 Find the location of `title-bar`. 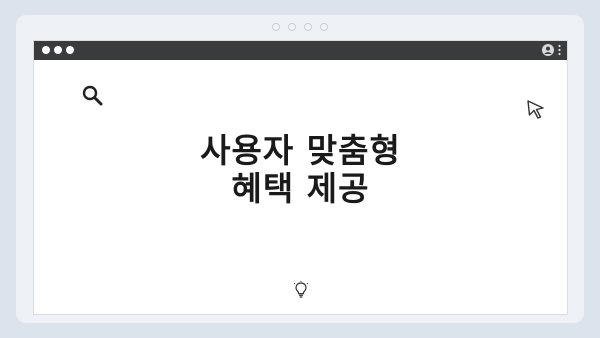

title-bar is located at coordinates (300, 50).